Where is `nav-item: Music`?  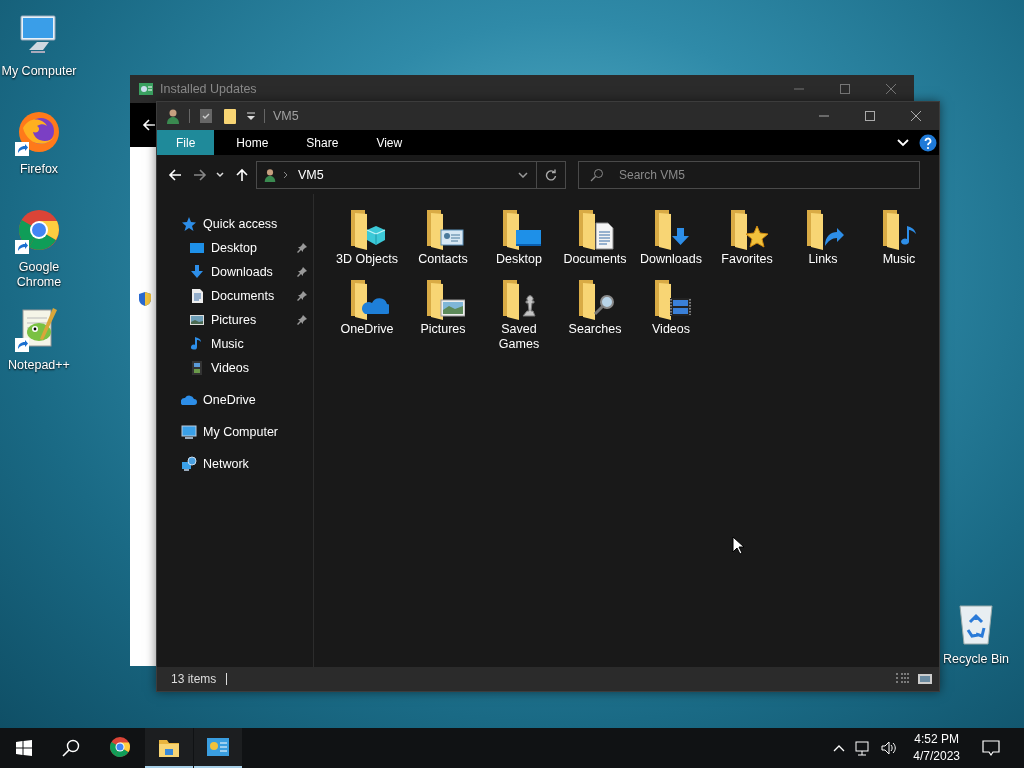 nav-item: Music is located at coordinates (227, 344).